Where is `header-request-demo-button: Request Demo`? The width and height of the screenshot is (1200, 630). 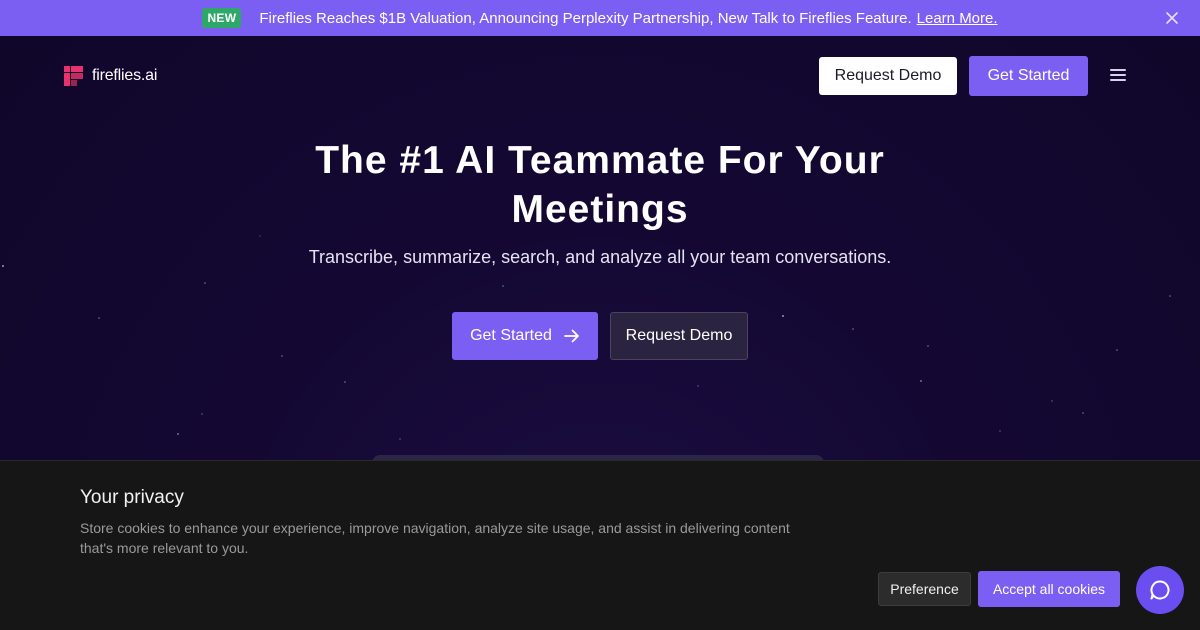
header-request-demo-button: Request Demo is located at coordinates (888, 76).